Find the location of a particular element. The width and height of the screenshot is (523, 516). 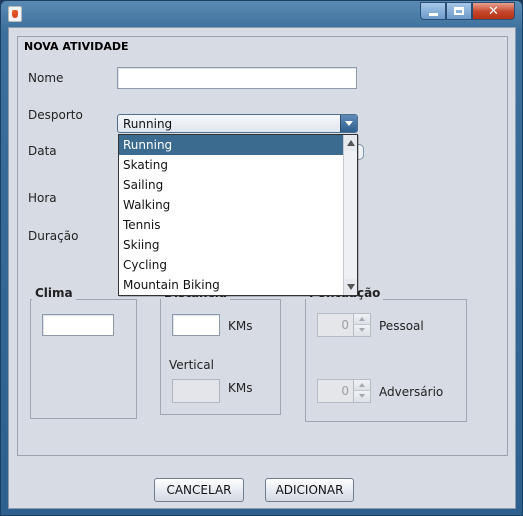

distancia-unit-label: KMs is located at coordinates (240, 326).